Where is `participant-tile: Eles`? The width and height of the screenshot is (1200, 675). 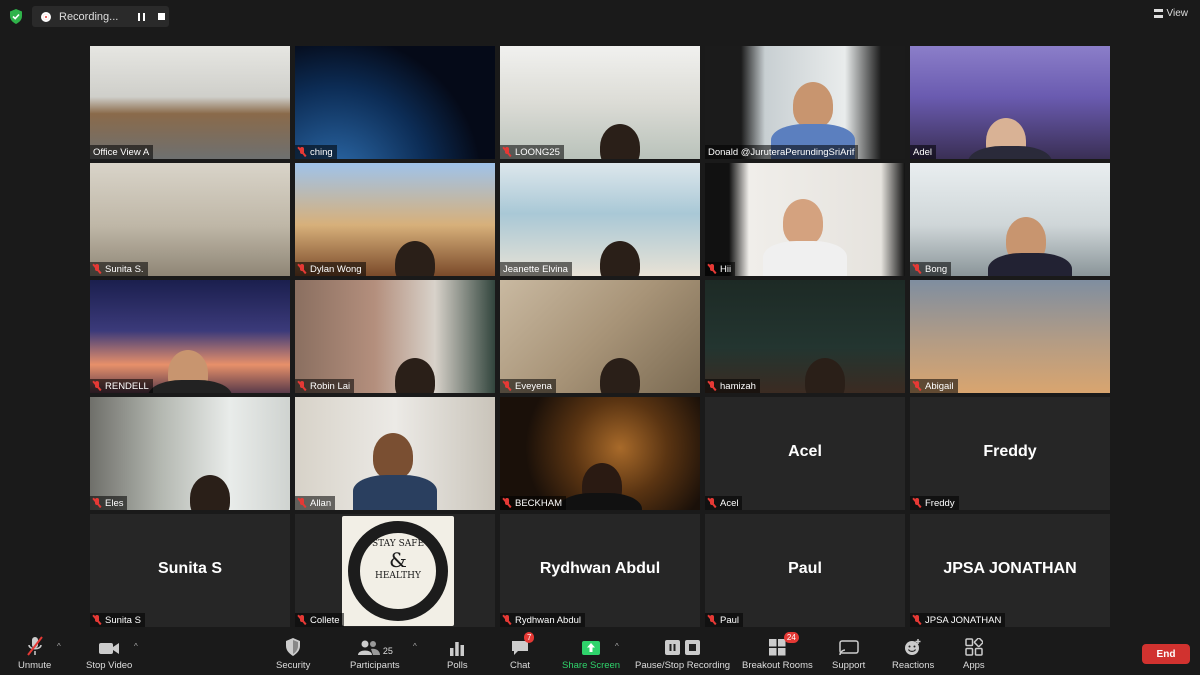 participant-tile: Eles is located at coordinates (190, 453).